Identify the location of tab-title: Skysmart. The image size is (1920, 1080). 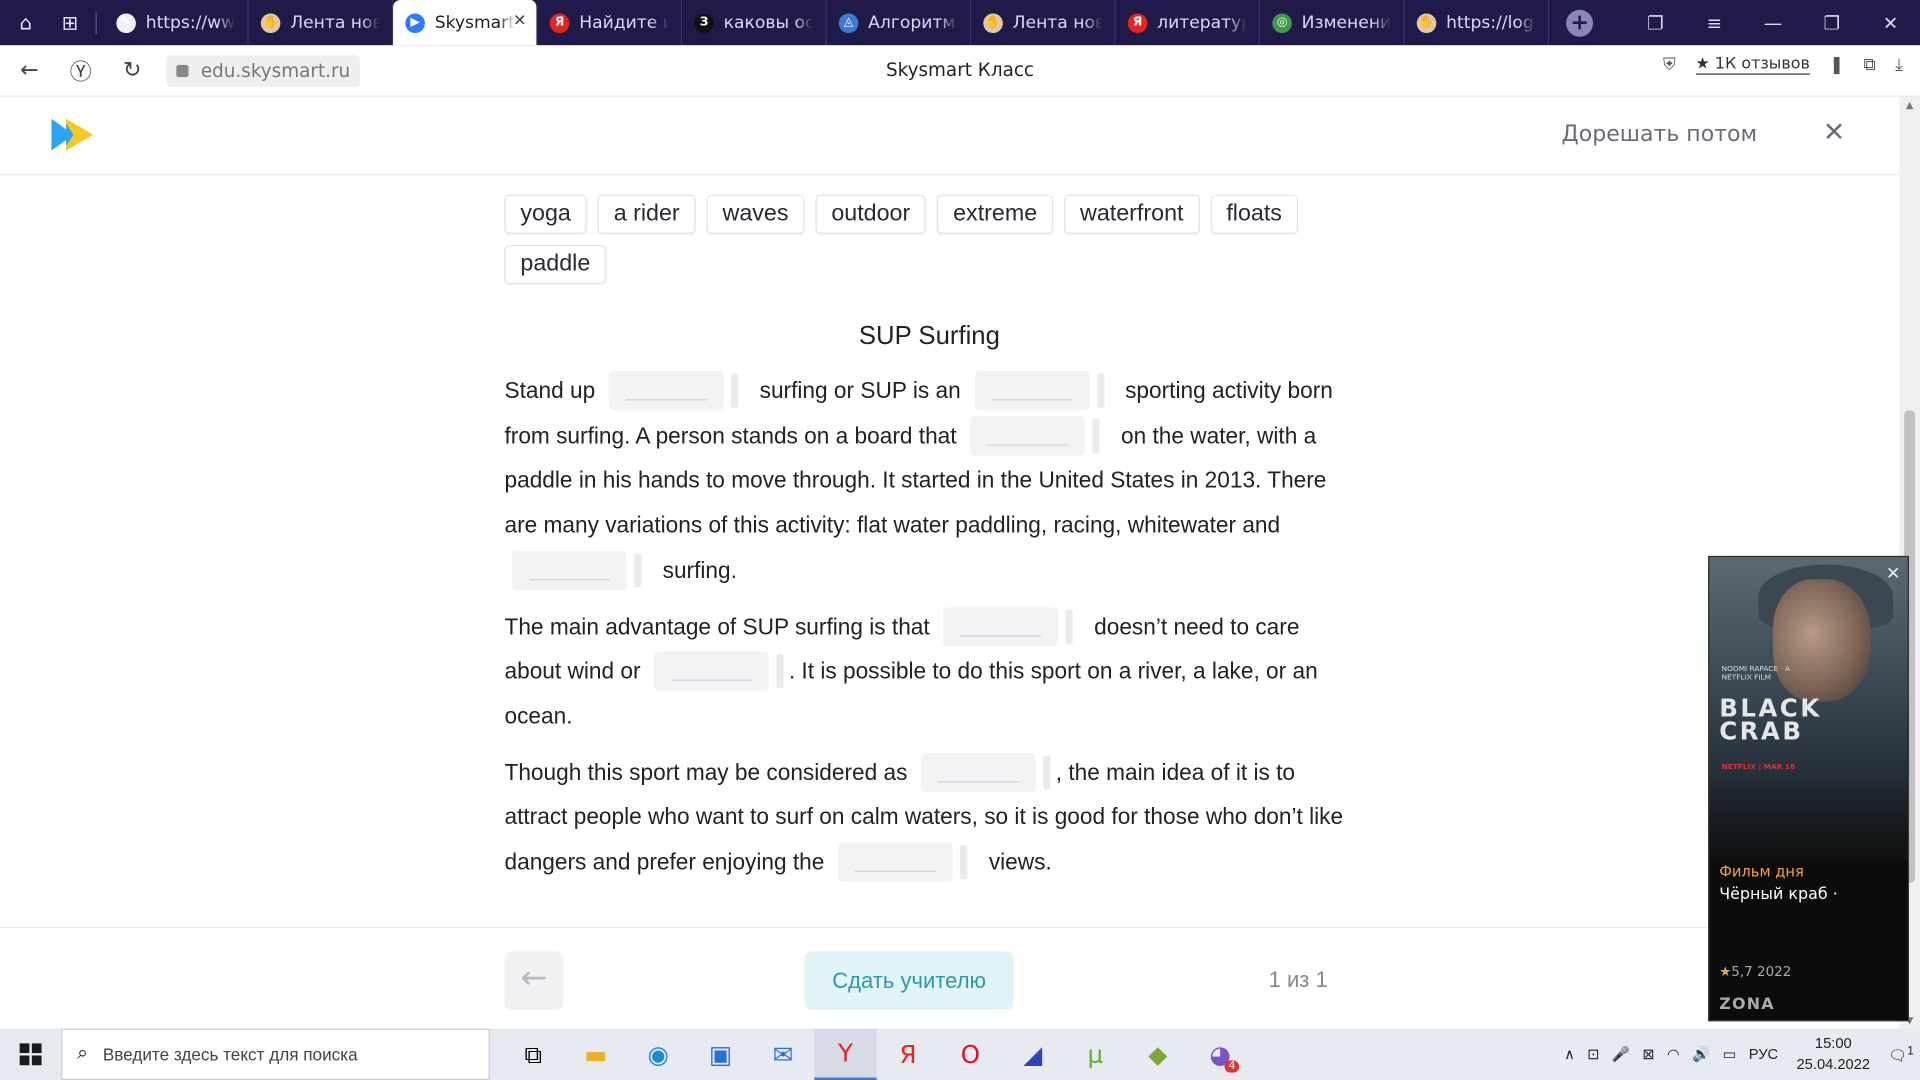
(474, 22).